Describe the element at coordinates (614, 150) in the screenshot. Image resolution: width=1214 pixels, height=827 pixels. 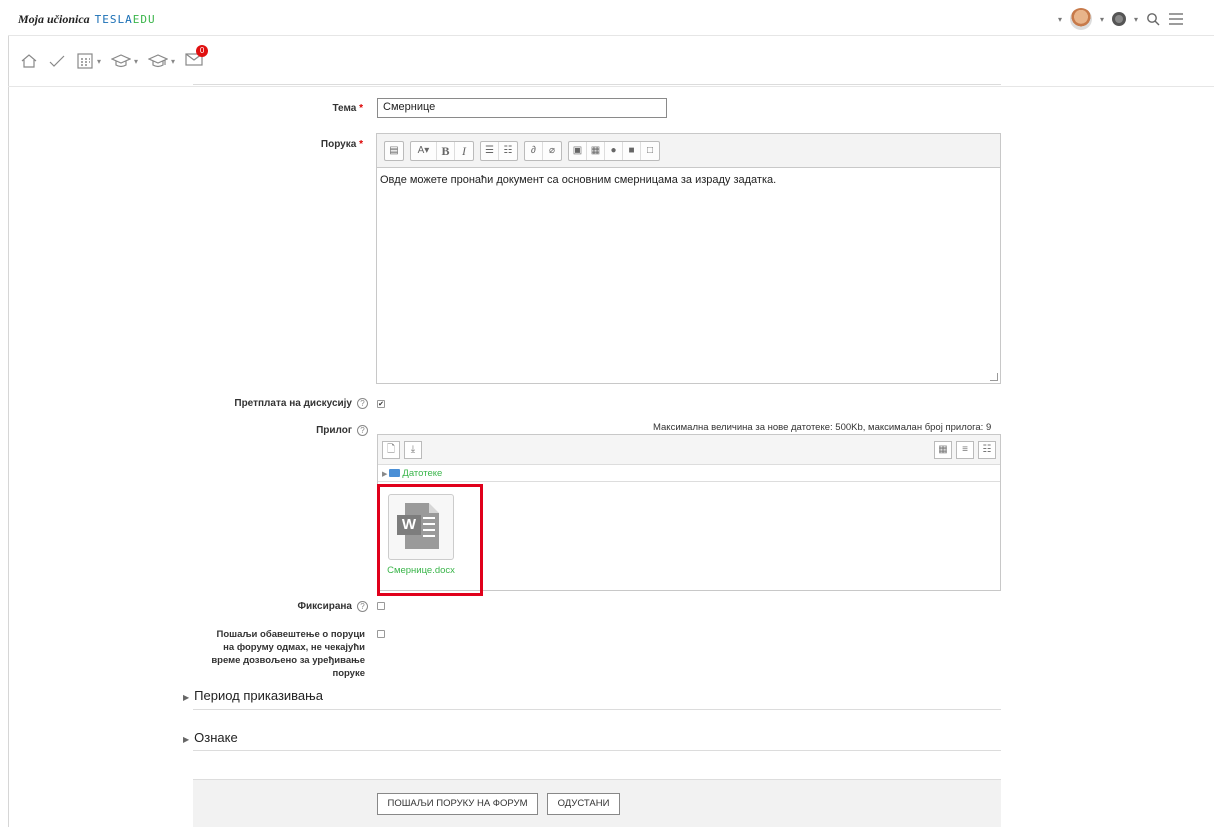
I see `microphone-icon: ●` at that location.